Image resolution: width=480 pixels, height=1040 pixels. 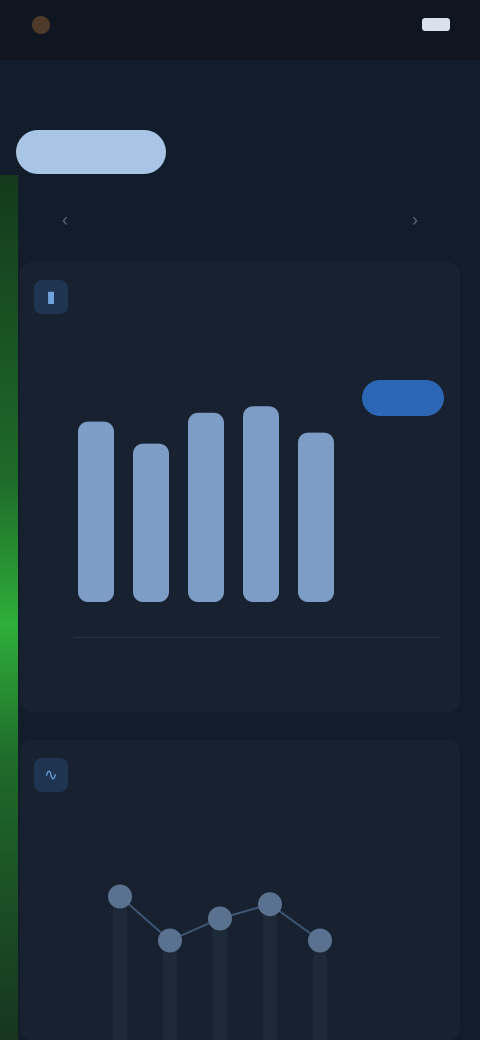 What do you see at coordinates (240, 220) in the screenshot?
I see `date-navigator: ‹ ›` at bounding box center [240, 220].